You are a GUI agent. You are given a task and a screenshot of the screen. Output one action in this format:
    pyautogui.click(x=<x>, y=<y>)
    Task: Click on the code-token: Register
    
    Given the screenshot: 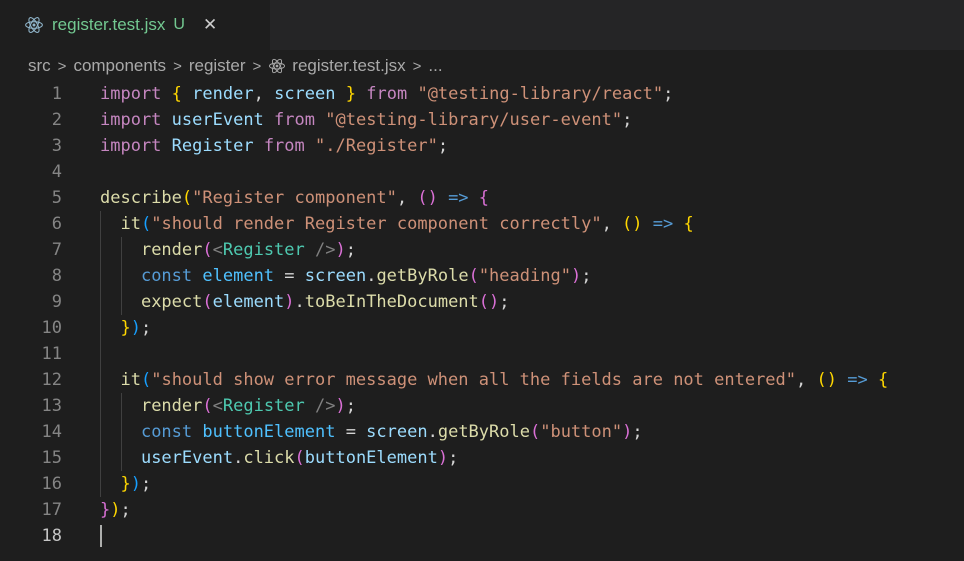 What is the action you would take?
    pyautogui.click(x=263, y=250)
    